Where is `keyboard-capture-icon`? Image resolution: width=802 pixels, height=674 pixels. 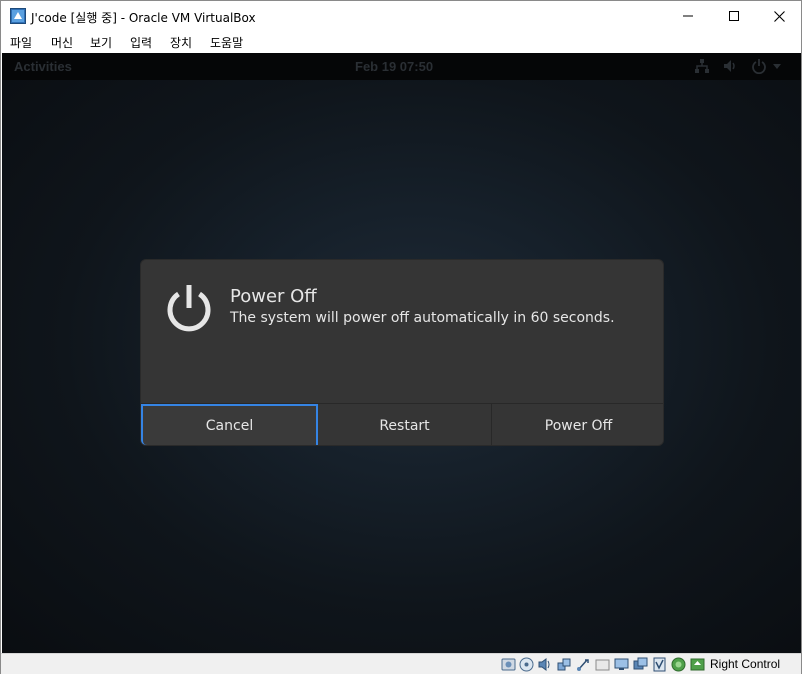
keyboard-capture-icon is located at coordinates (697, 664).